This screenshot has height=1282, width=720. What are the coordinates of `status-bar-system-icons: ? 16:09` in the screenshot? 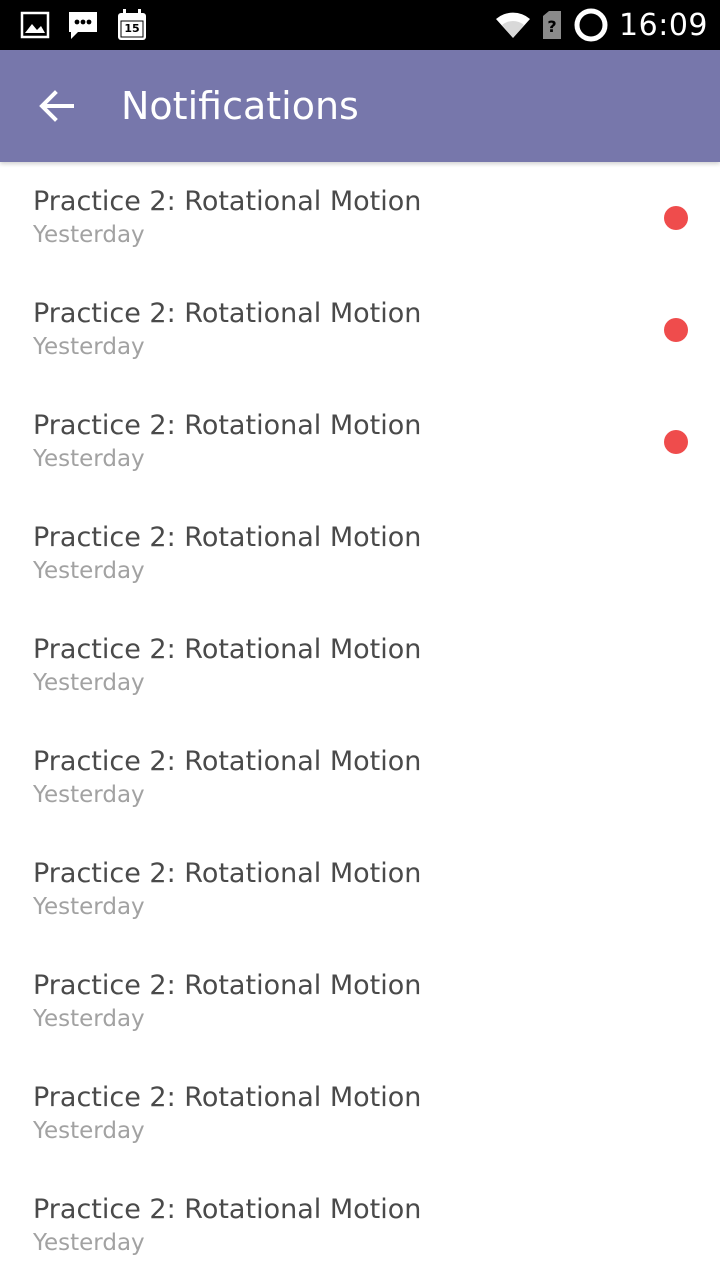 It's located at (601, 25).